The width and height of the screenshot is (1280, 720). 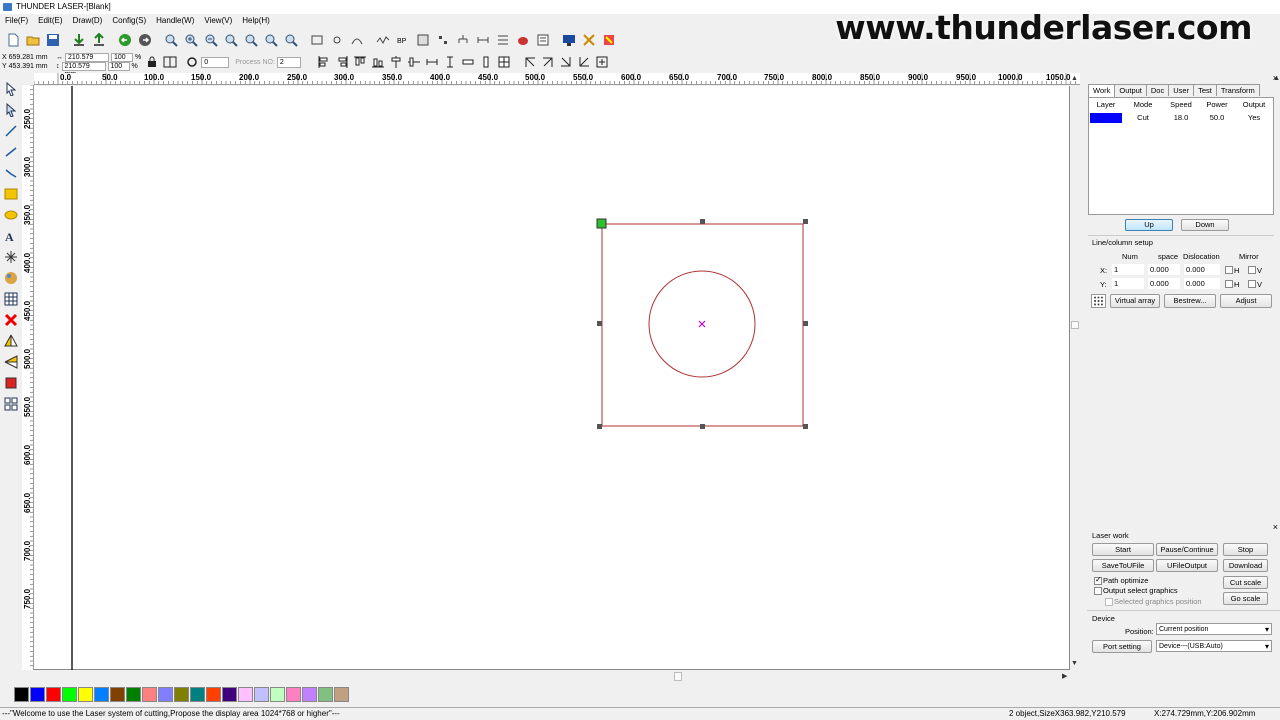 I want to click on menu-view: View(V), so click(x=218, y=21).